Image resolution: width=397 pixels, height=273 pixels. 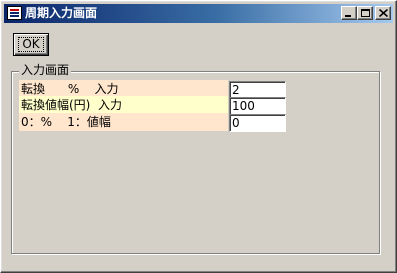 What do you see at coordinates (257, 106) in the screenshot?
I see `conversion-range-input` at bounding box center [257, 106].